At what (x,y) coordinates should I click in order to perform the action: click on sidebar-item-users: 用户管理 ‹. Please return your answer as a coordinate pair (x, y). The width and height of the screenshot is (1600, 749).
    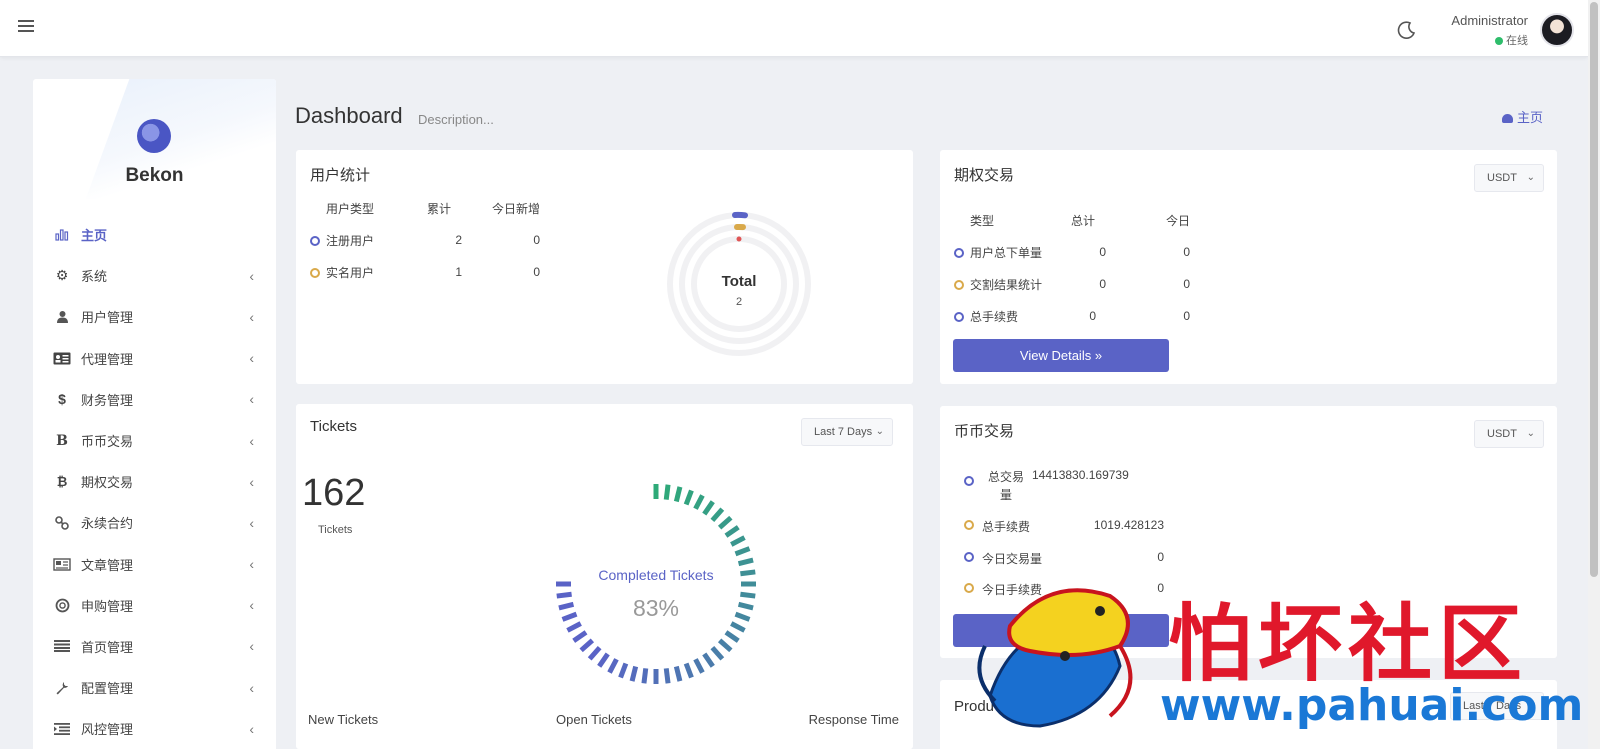
    Looking at the image, I should click on (154, 316).